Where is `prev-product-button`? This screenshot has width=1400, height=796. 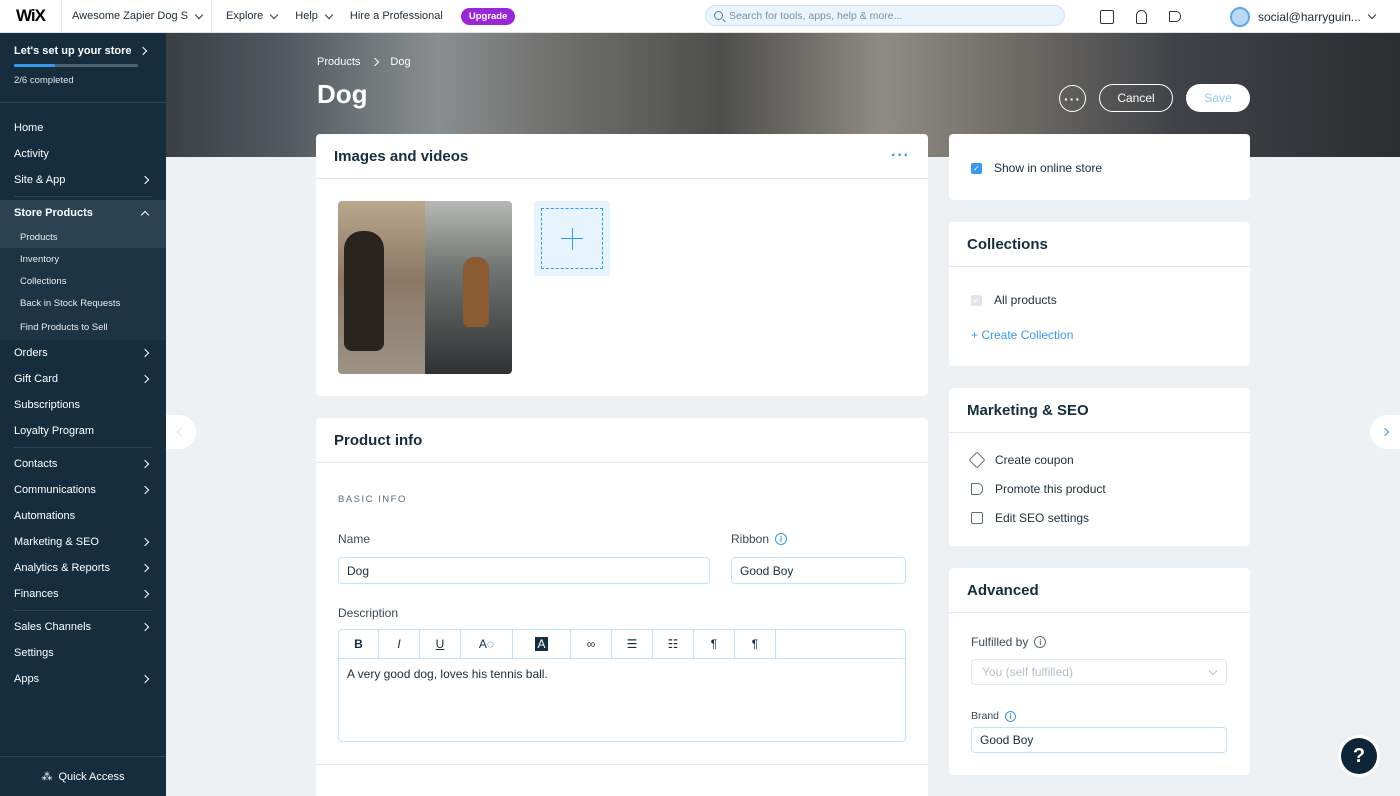
prev-product-button is located at coordinates (181, 432).